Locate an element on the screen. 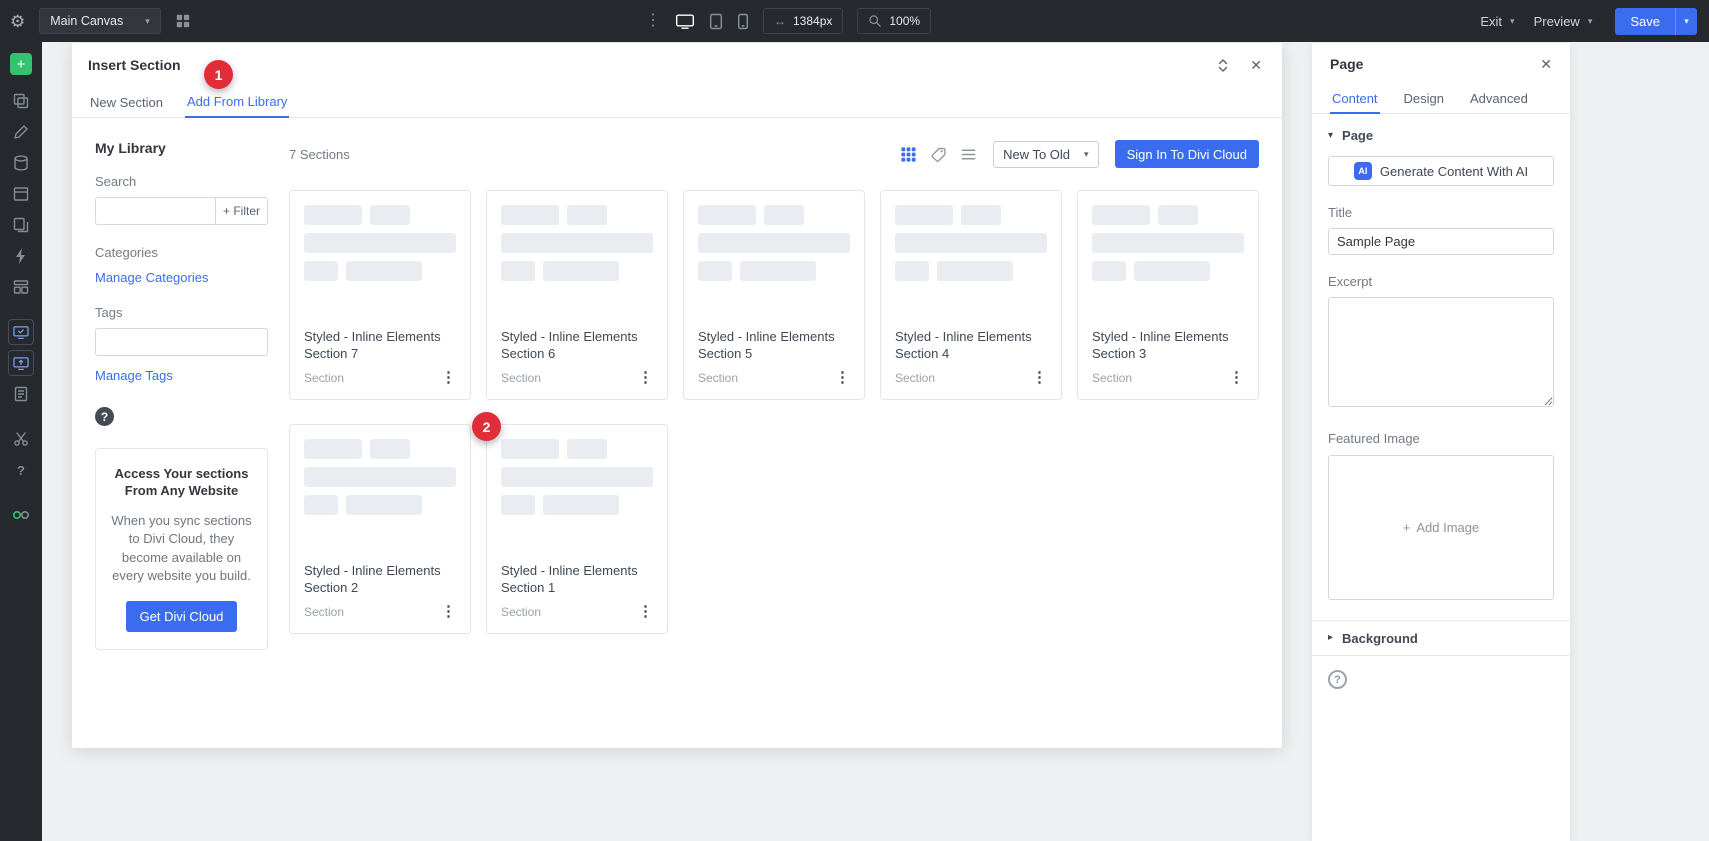 Image resolution: width=1709 pixels, height=841 pixels. caret-down-icon: ▾ is located at coordinates (1331, 135).